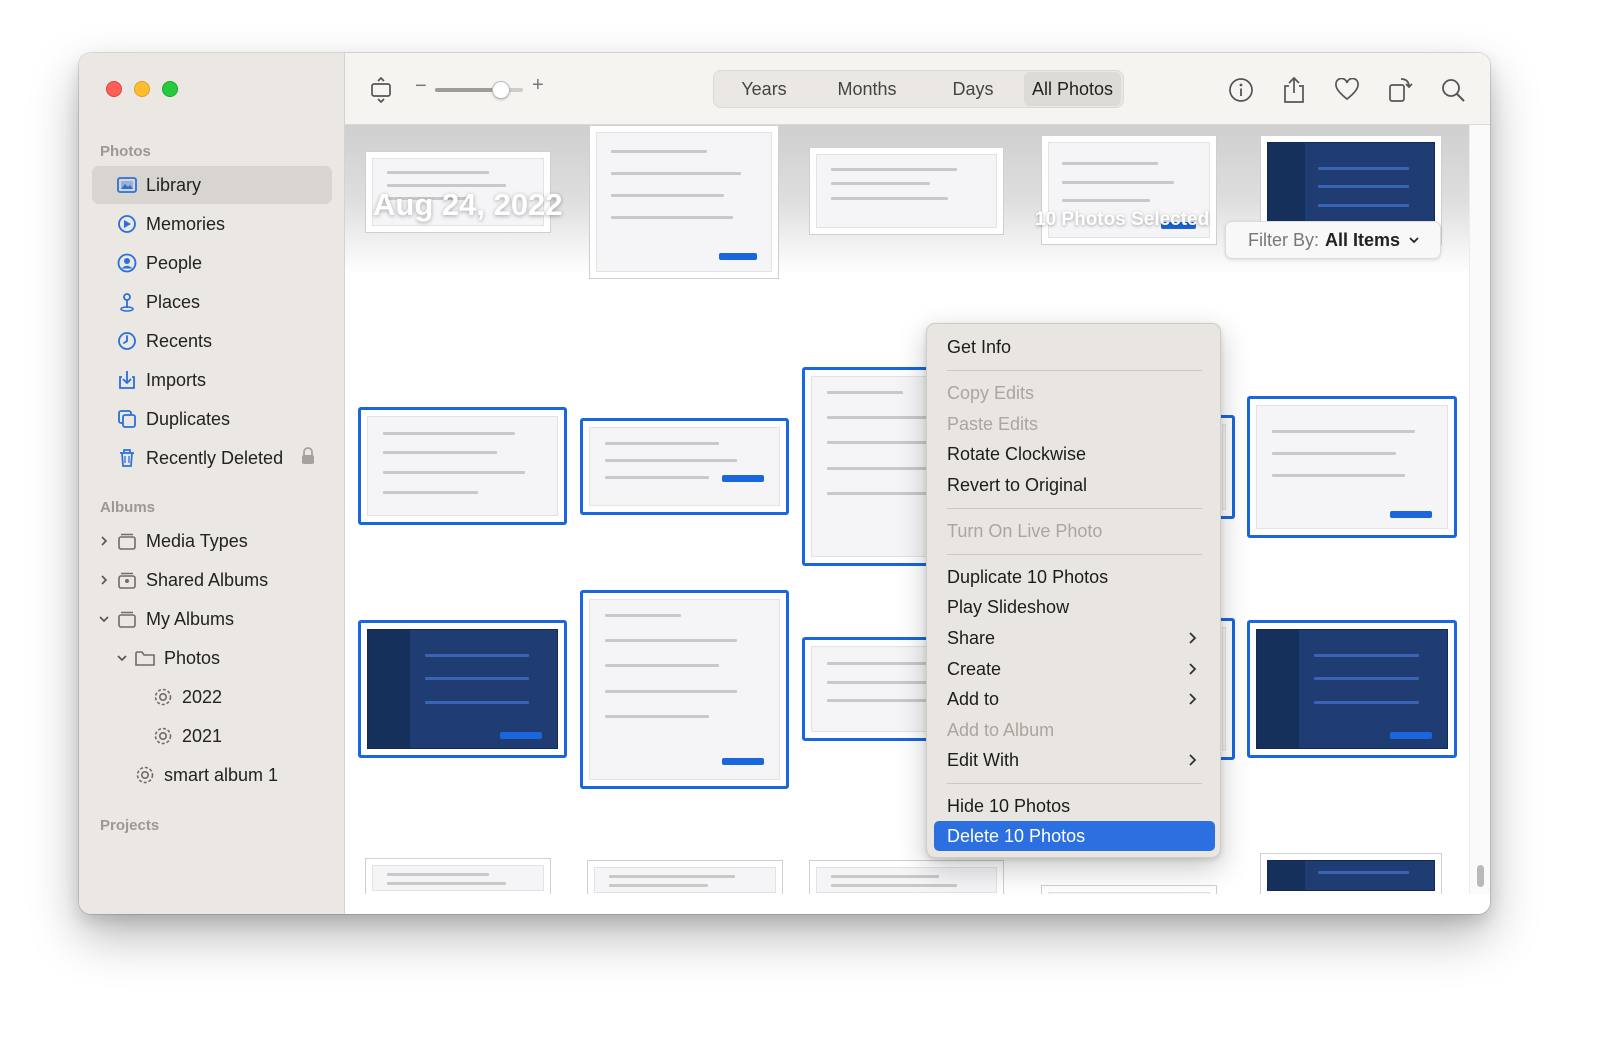 The image size is (1600, 1038). I want to click on sidebar-item-label: Recents, so click(179, 340).